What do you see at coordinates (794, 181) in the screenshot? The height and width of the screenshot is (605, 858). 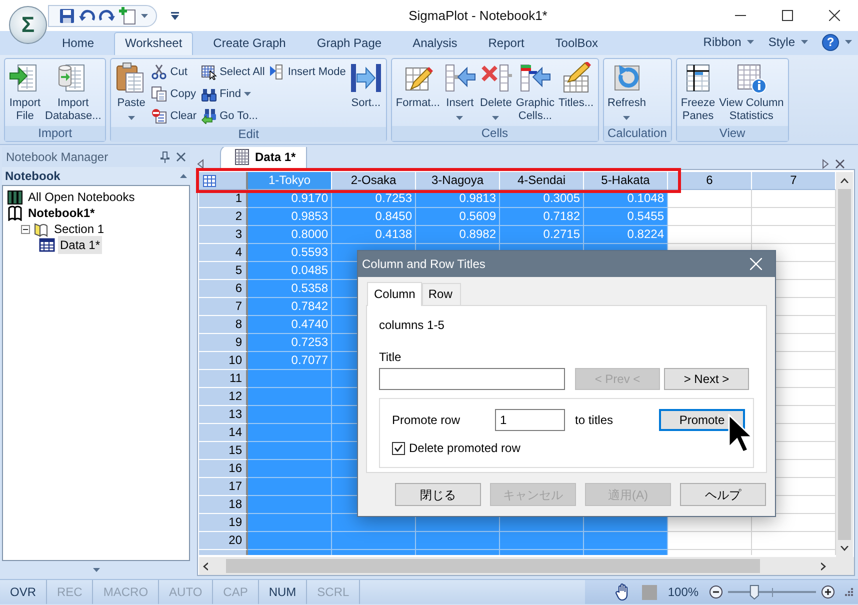 I see `column-header: 7` at bounding box center [794, 181].